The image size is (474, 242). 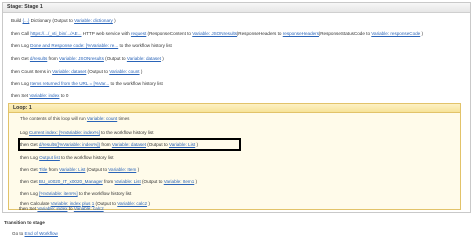 I want to click on step-text: |ResponseHeaders to, so click(x=260, y=33).